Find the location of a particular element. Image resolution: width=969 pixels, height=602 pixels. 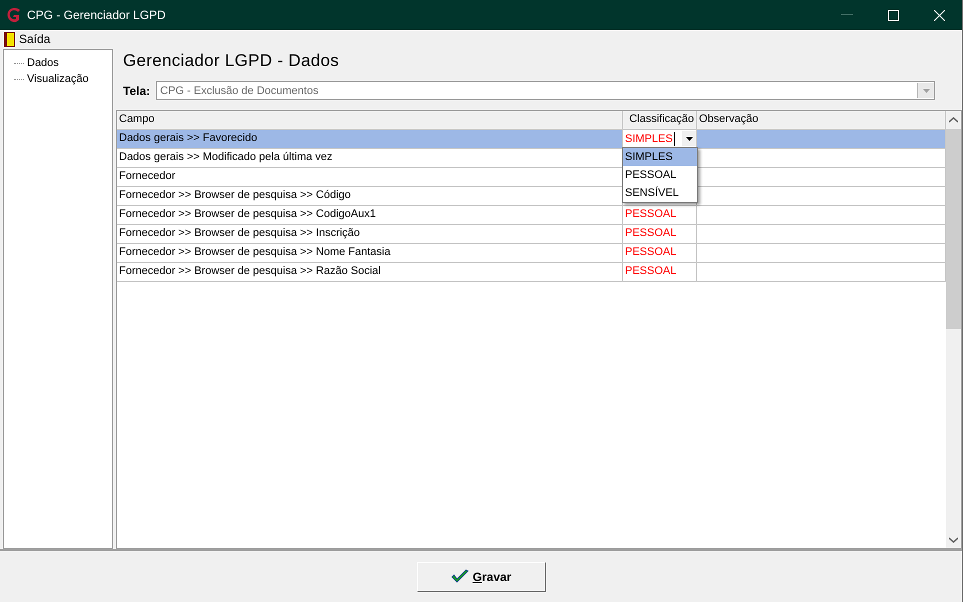

dropdown-option: SIMPLES is located at coordinates (660, 157).